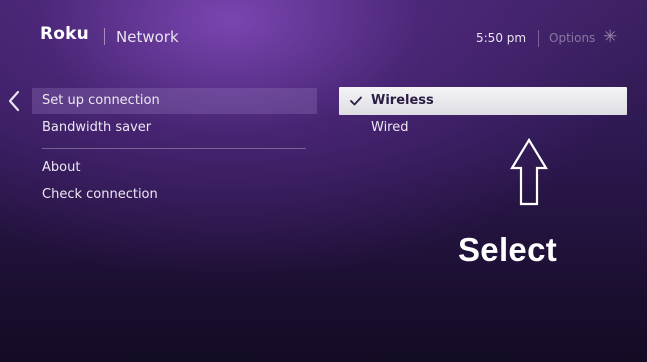 Image resolution: width=647 pixels, height=362 pixels. Describe the element at coordinates (174, 148) in the screenshot. I see `menu-divider` at that location.